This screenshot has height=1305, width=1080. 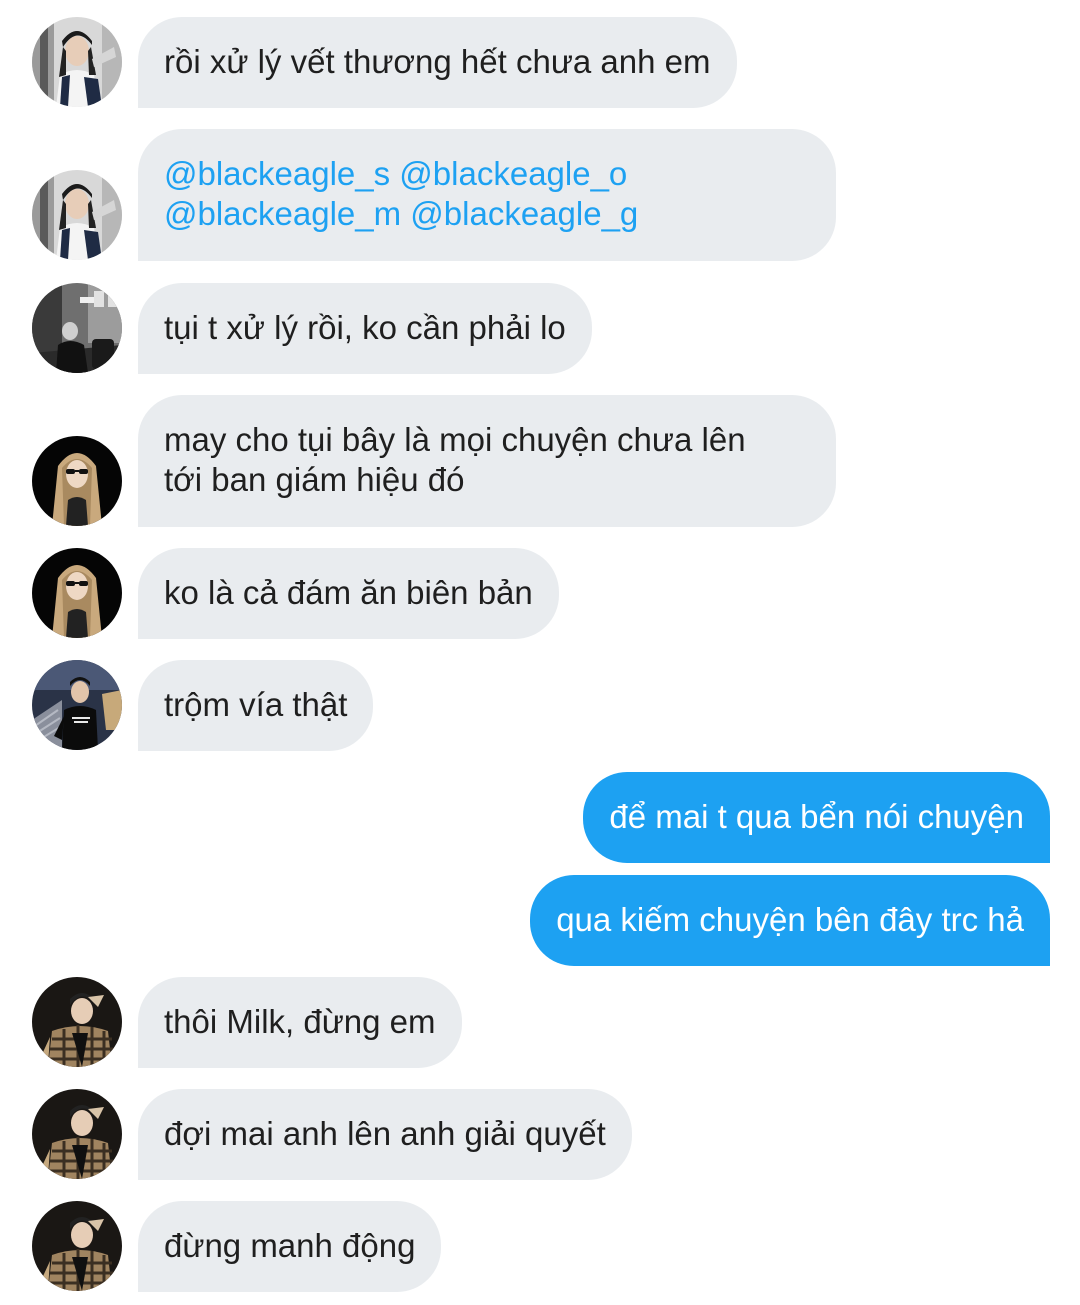 I want to click on message-text-line: tới ban giám hiệu đó, so click(x=314, y=479).